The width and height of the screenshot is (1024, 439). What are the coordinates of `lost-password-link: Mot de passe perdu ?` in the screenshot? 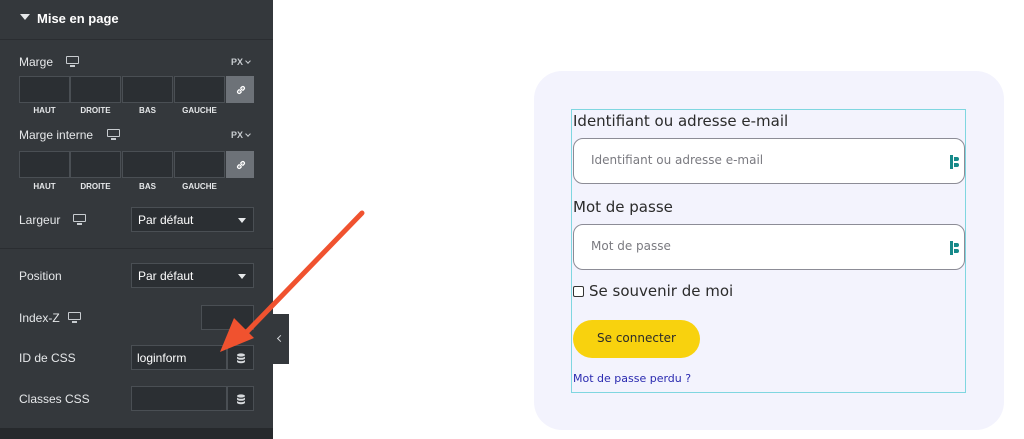 It's located at (632, 378).